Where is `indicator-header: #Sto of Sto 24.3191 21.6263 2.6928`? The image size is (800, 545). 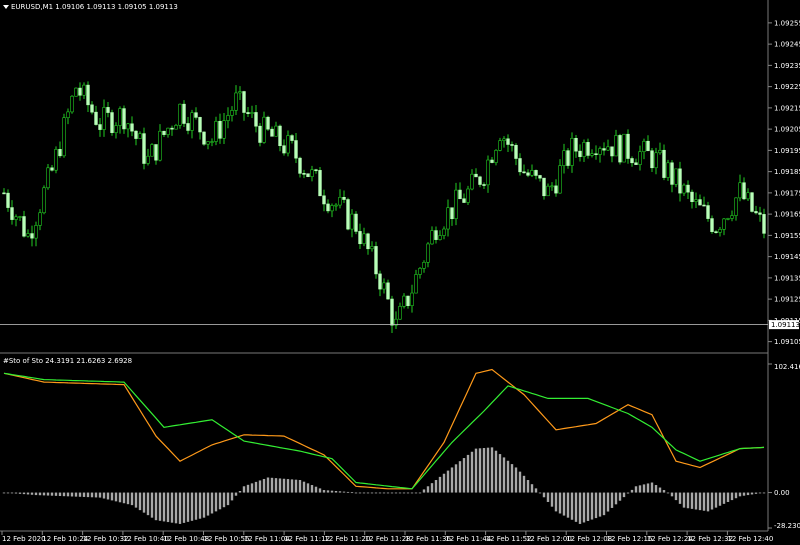 indicator-header: #Sto of Sto 24.3191 21.6263 2.6928 is located at coordinates (67, 361).